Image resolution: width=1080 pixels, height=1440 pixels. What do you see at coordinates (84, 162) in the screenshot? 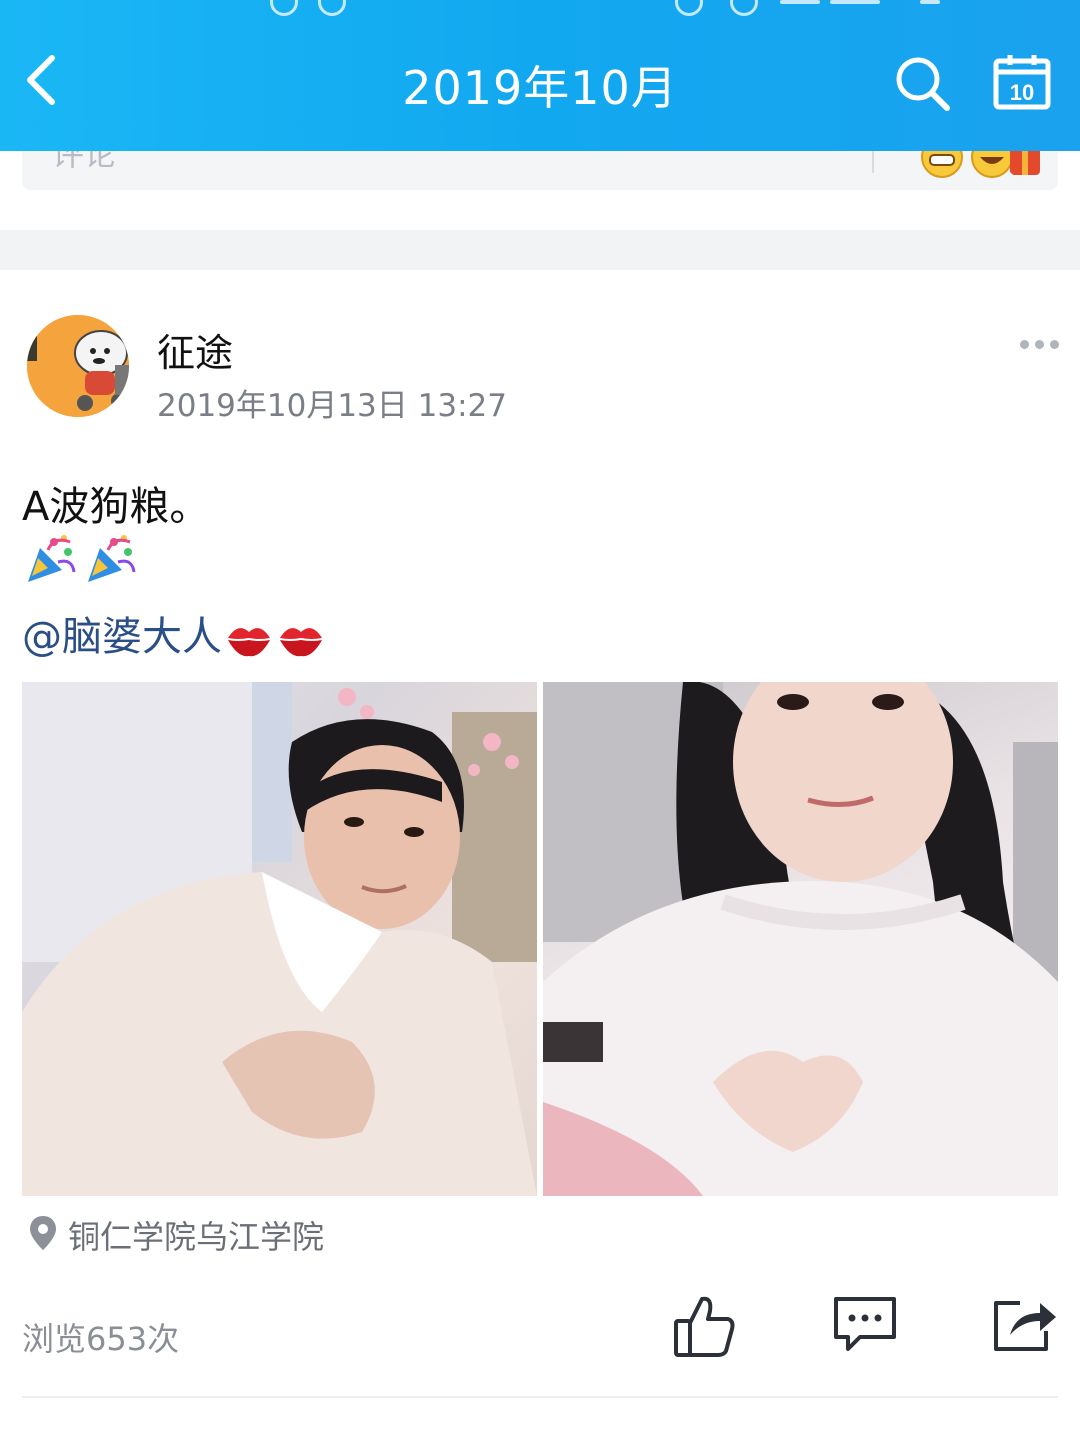
I see `comment-placeholder: 评论` at bounding box center [84, 162].